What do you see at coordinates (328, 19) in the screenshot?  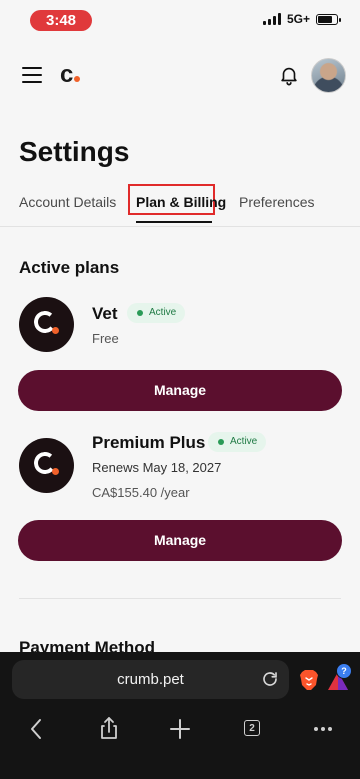 I see `battery-icon` at bounding box center [328, 19].